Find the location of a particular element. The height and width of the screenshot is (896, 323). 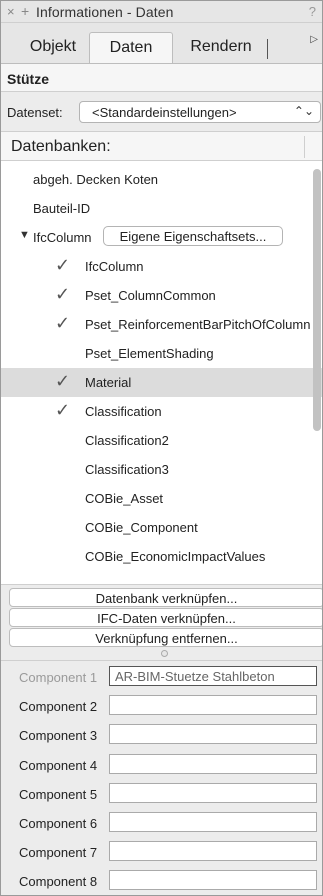

field-row: Component 5 is located at coordinates (161, 794).